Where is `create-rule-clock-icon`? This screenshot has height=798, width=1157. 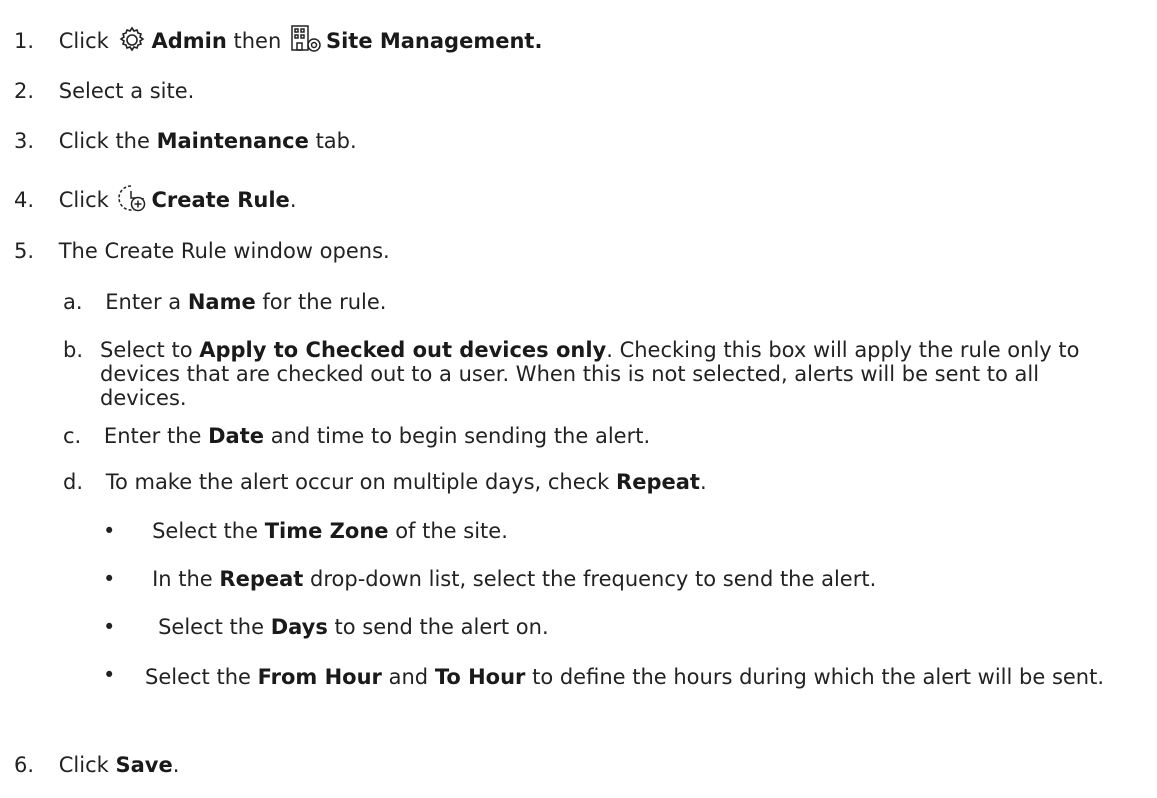 create-rule-clock-icon is located at coordinates (132, 201).